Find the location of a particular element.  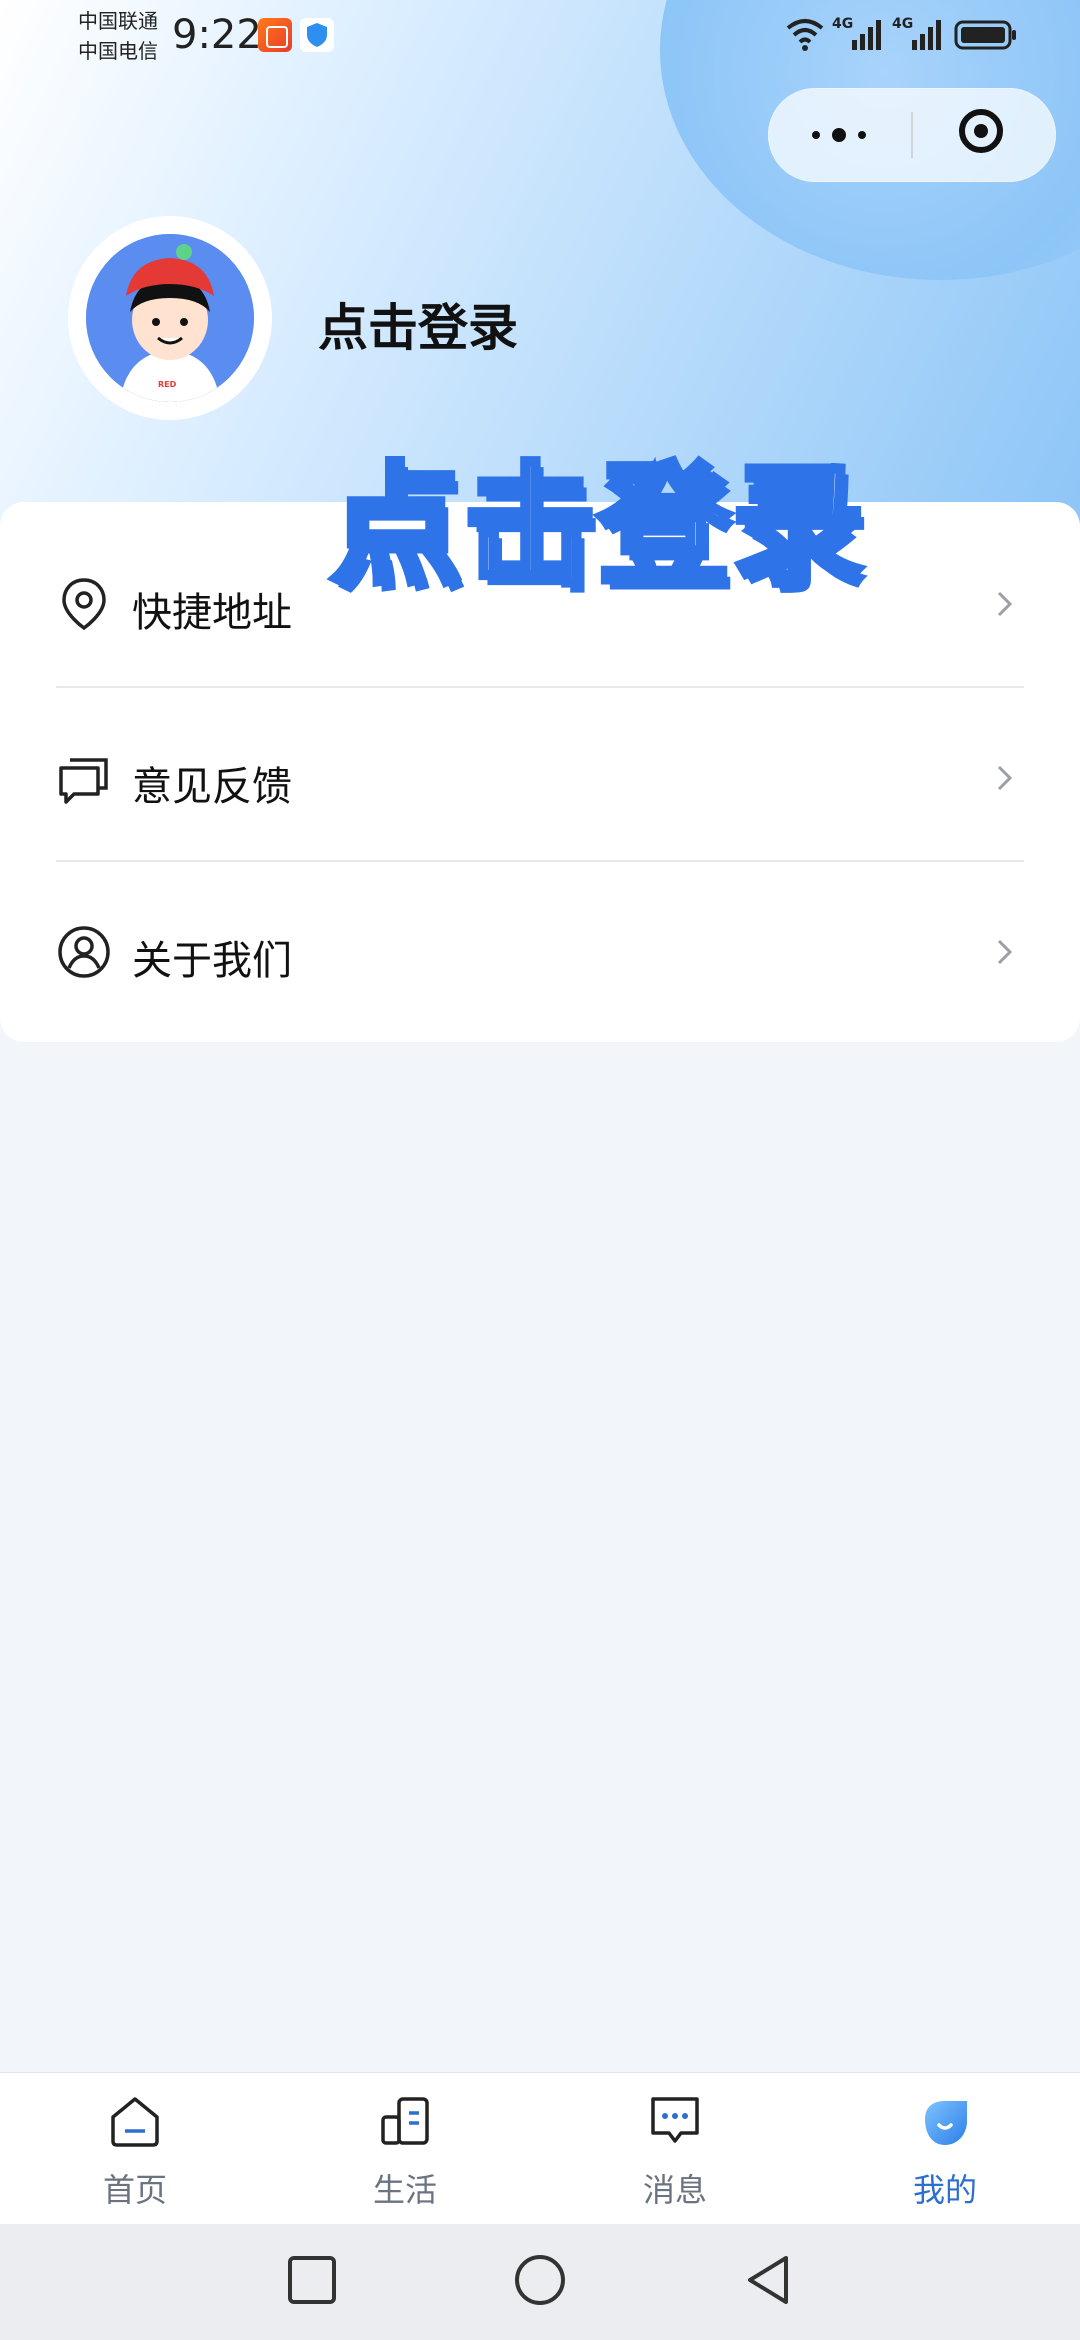

more-options-button is located at coordinates (839, 135).